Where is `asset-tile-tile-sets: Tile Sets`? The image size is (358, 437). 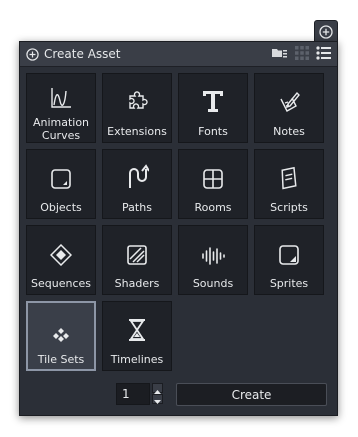
asset-tile-tile-sets: Tile Sets is located at coordinates (61, 336).